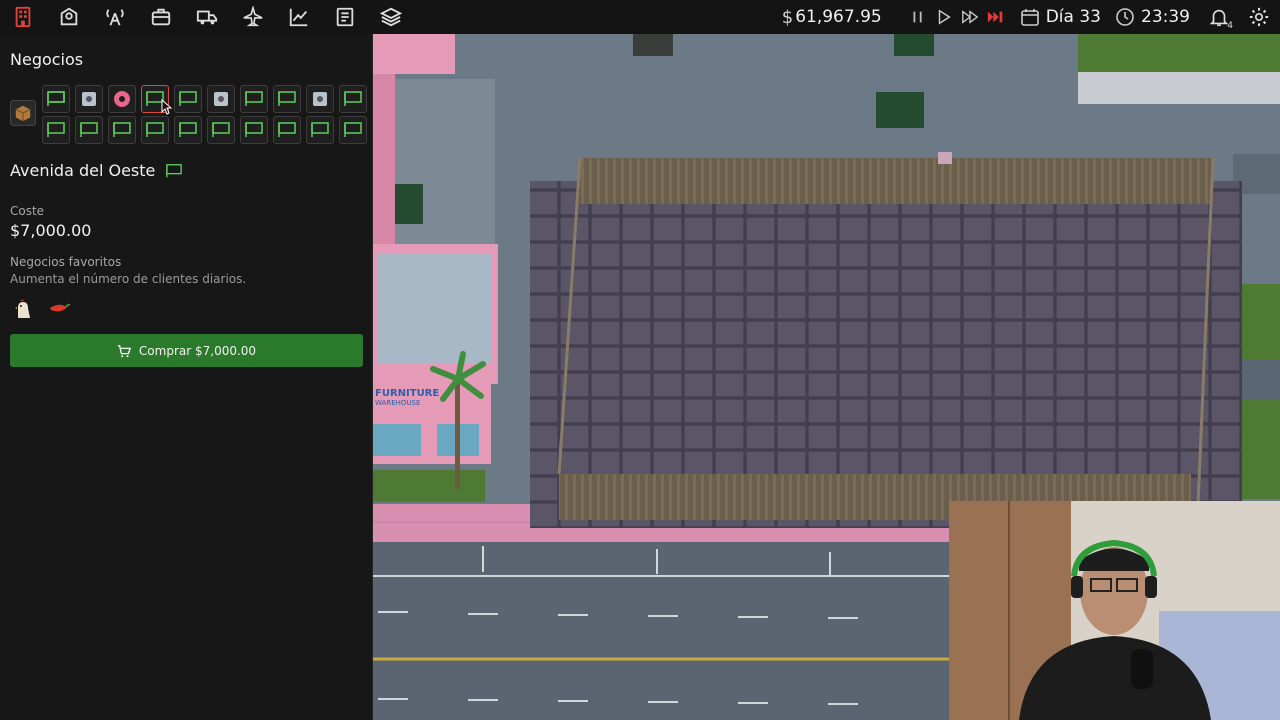 This screenshot has width=1280, height=720. I want to click on buy-button-label: Comprar $7,000.00, so click(197, 350).